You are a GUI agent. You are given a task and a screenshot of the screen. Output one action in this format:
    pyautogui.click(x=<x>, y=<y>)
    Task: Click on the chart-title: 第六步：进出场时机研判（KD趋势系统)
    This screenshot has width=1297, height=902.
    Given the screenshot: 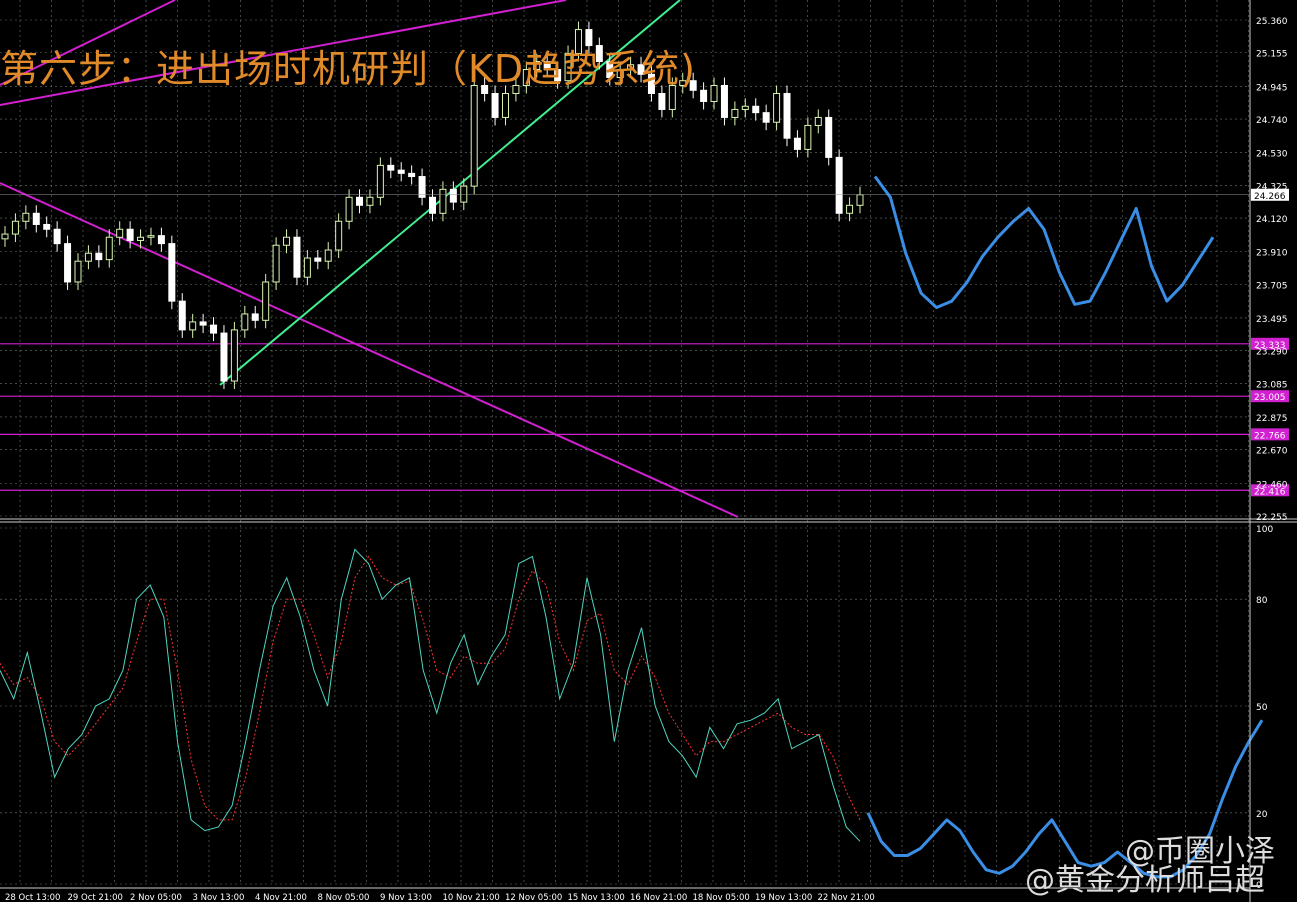 What is the action you would take?
    pyautogui.click(x=348, y=69)
    